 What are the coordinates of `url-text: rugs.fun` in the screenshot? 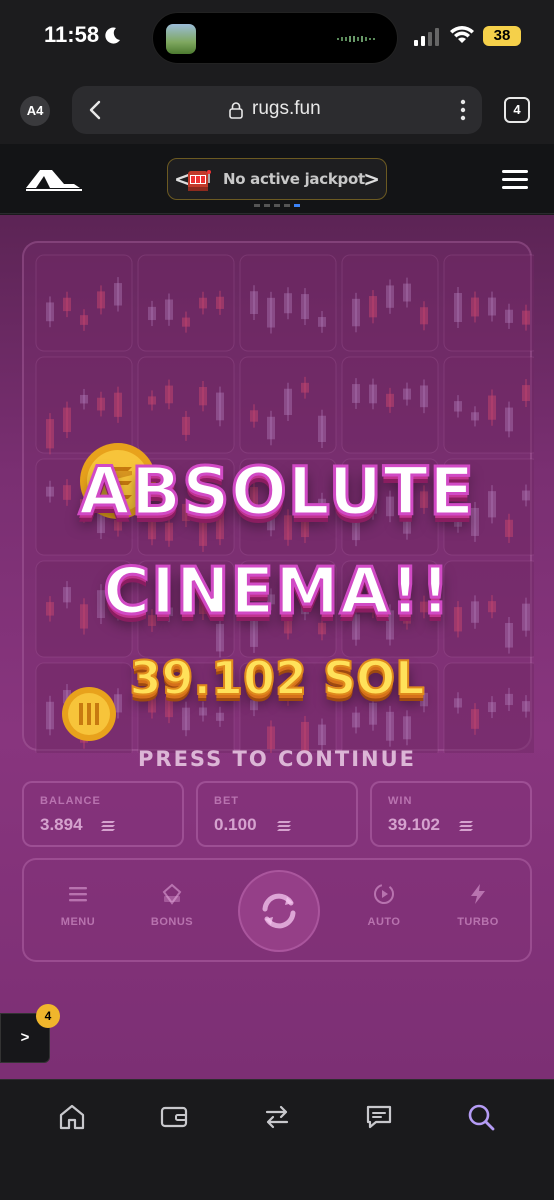 It's located at (286, 108).